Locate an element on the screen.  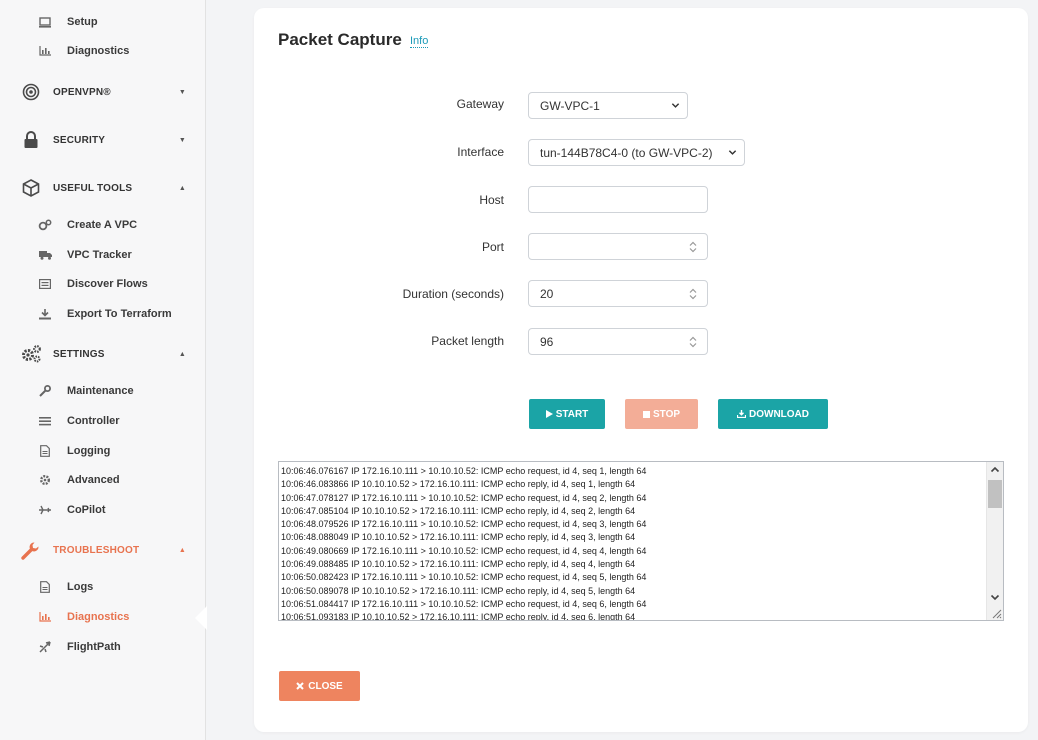
sidebar-item-label: Discover Flows is located at coordinates (107, 284).